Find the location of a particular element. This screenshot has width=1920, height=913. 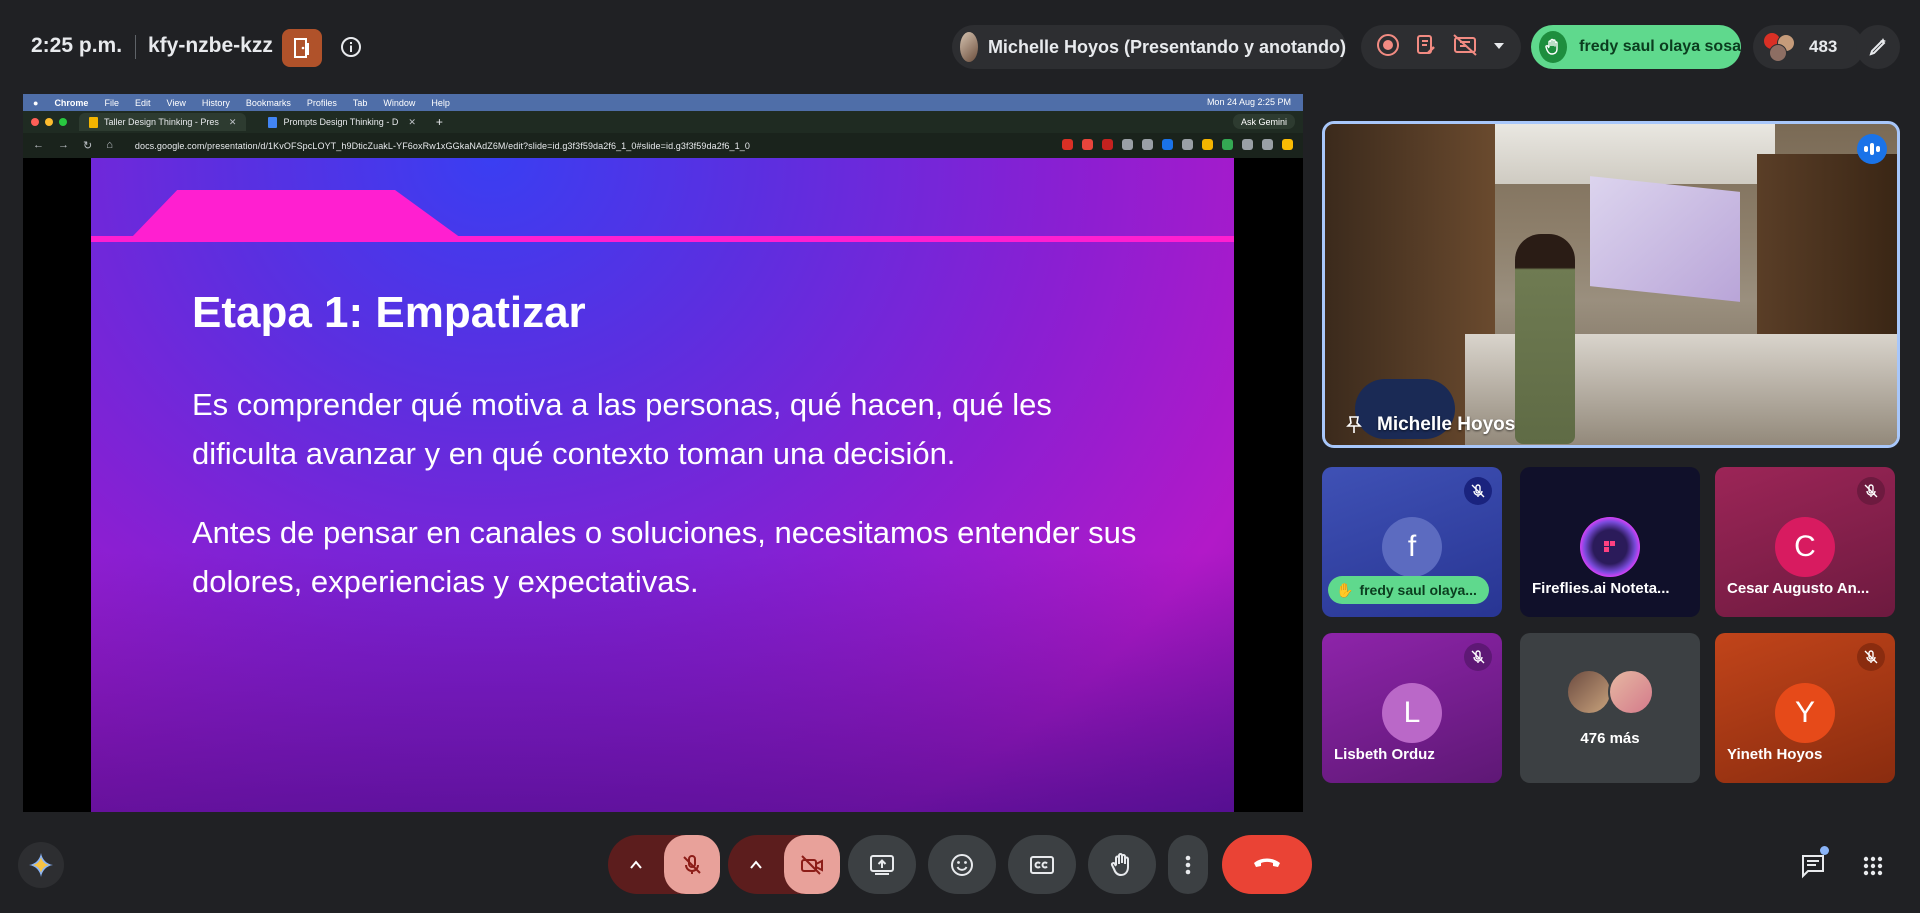

notification-dot is located at coordinates (1824, 850).